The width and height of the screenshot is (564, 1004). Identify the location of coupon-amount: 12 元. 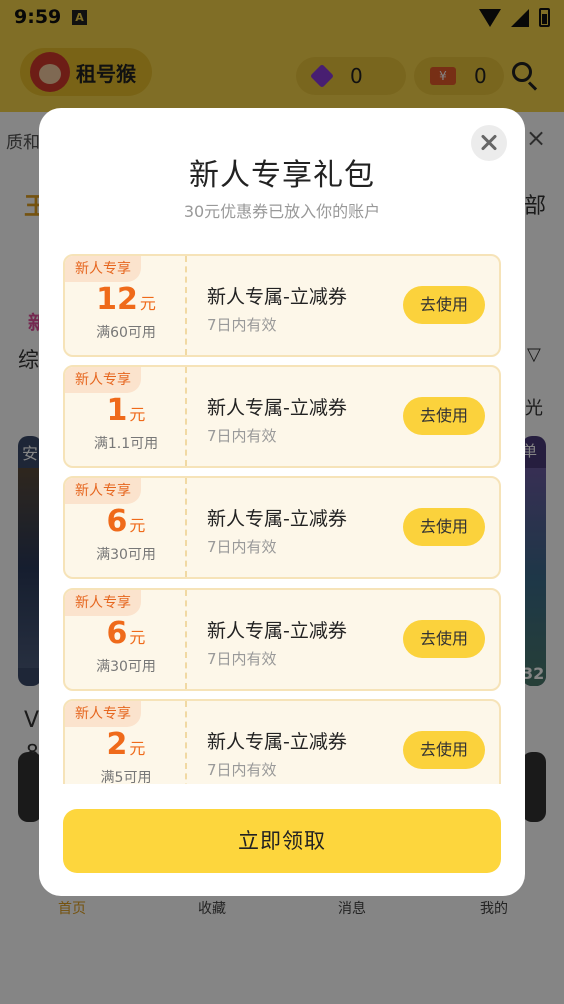
(126, 299).